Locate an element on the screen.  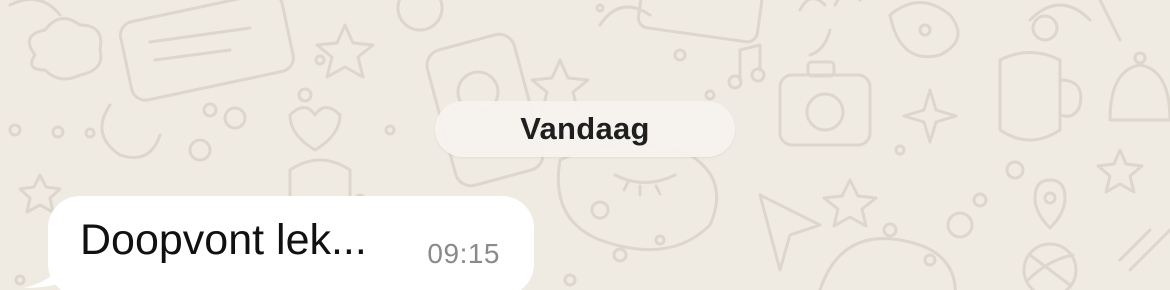
message-timestamp: 09:15 is located at coordinates (463, 253).